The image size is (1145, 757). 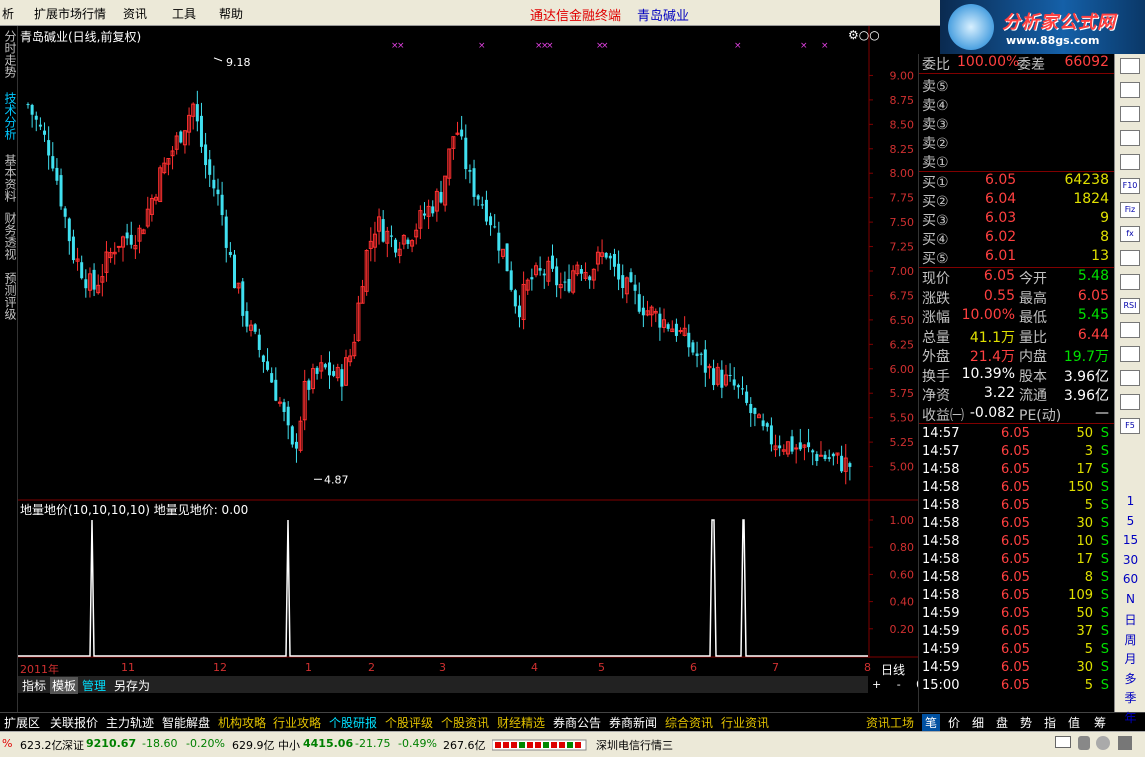 What do you see at coordinates (954, 722) in the screenshot?
I see `tab-price: 价` at bounding box center [954, 722].